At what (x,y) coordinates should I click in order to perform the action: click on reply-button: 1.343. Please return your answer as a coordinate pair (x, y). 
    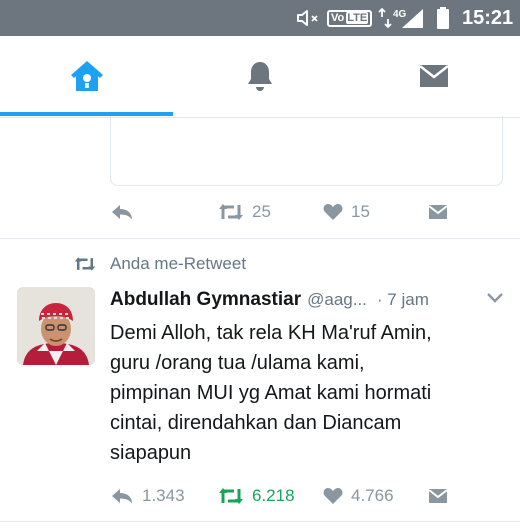
    Looking at the image, I should click on (147, 496).